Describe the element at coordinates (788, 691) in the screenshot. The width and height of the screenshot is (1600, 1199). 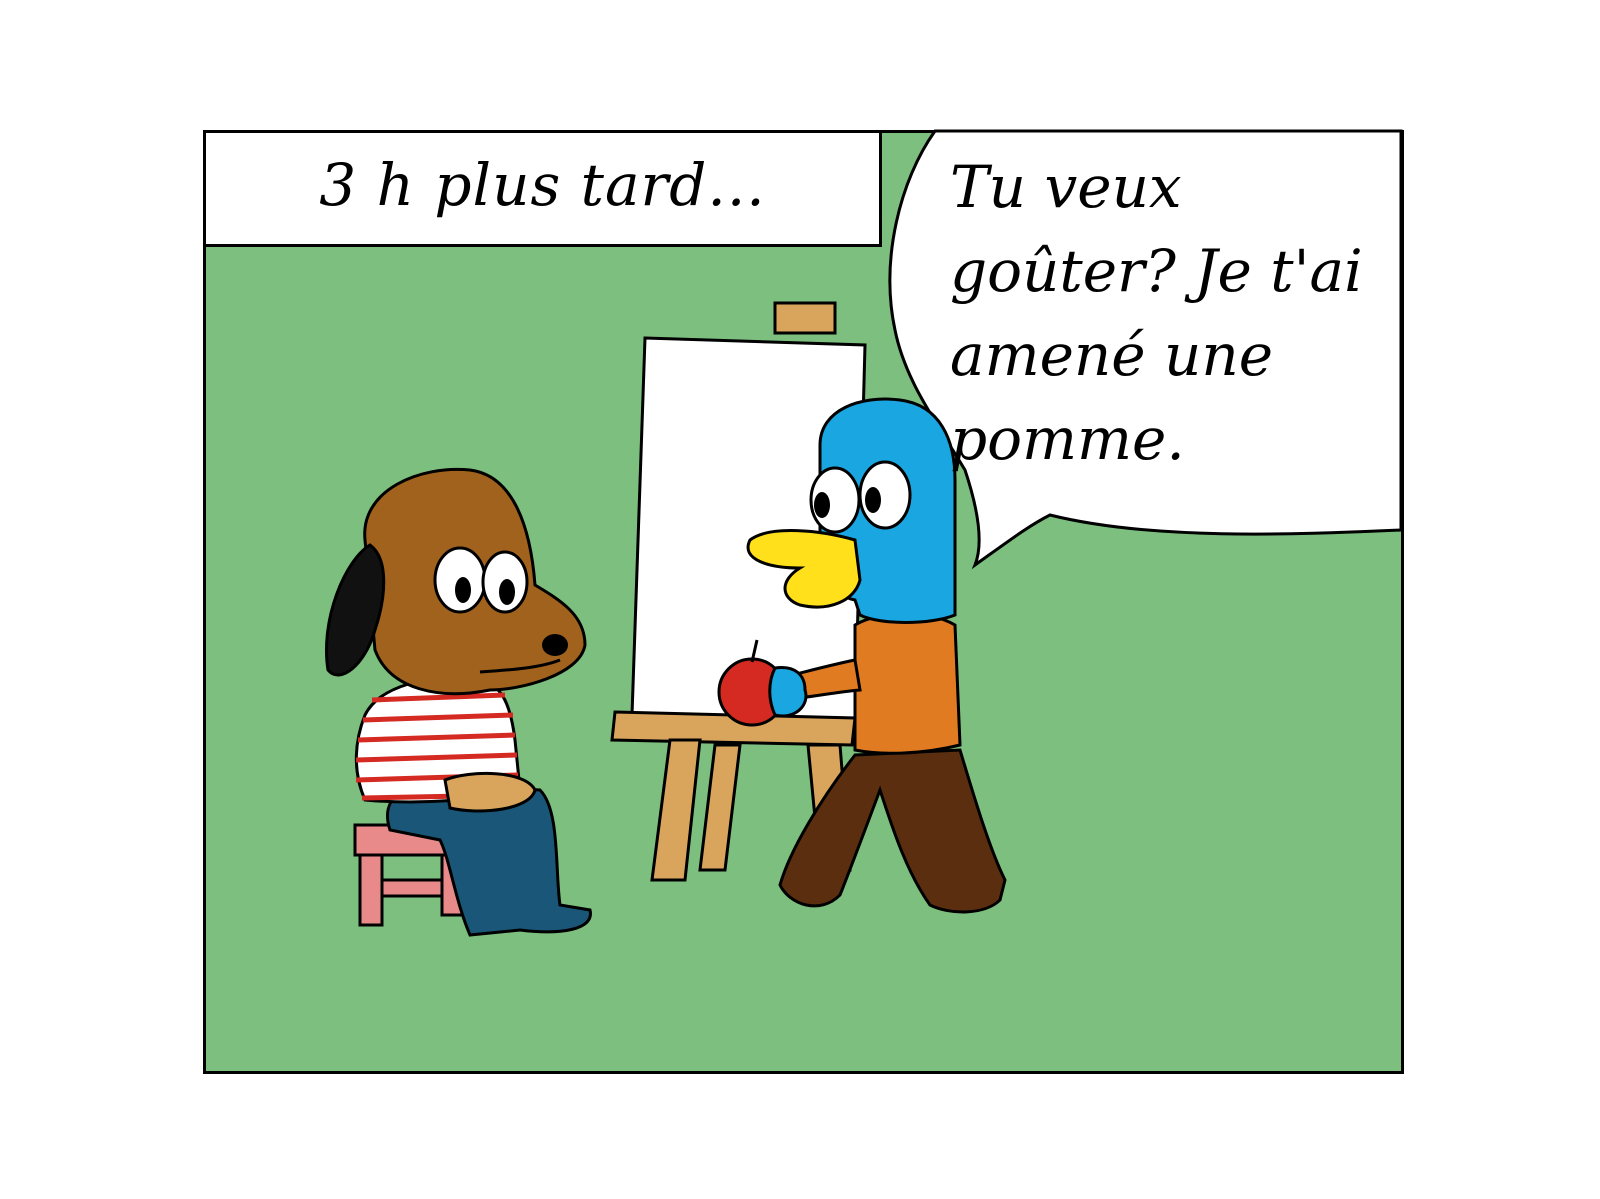
I see `duck-hand` at that location.